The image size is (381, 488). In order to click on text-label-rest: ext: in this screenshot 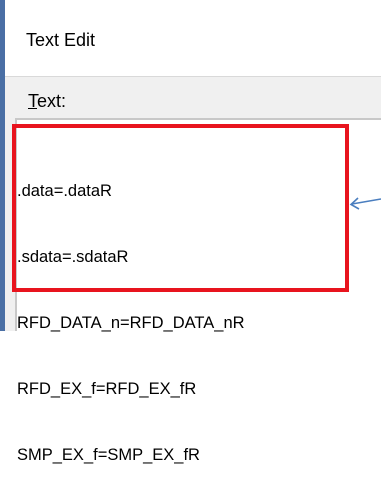, I will do `click(52, 101)`.